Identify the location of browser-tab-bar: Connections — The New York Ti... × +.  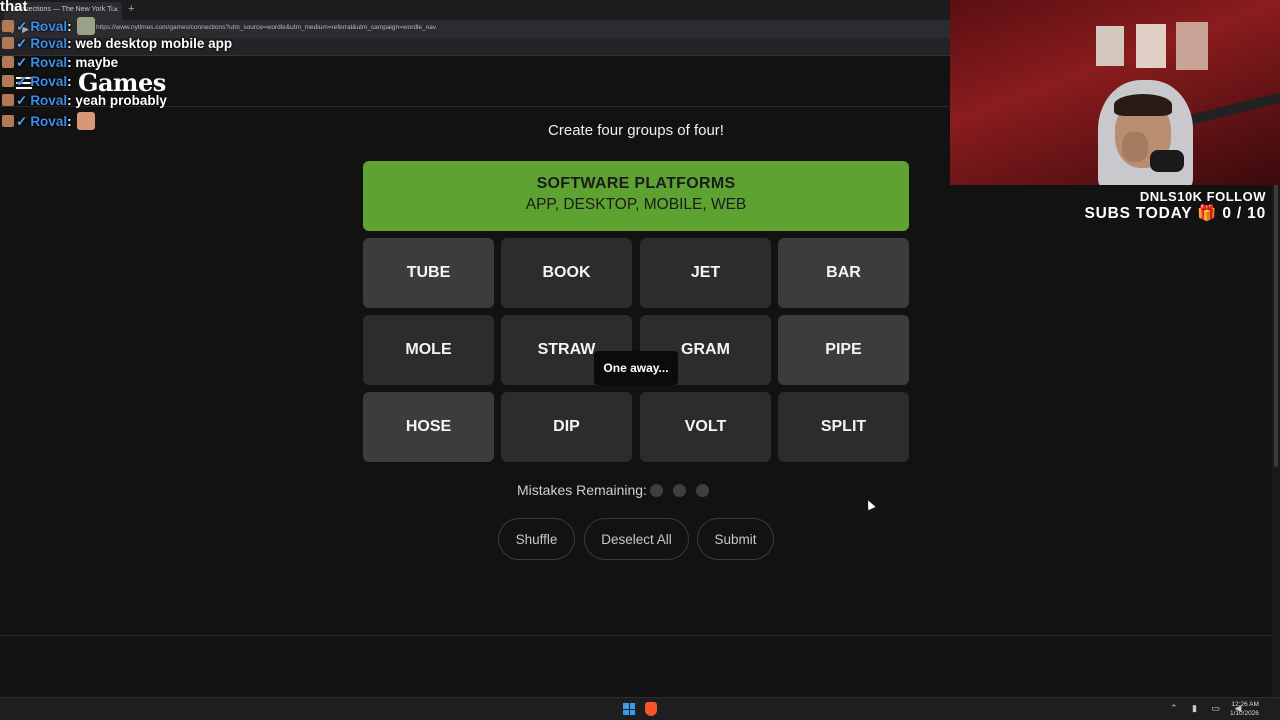
(475, 10).